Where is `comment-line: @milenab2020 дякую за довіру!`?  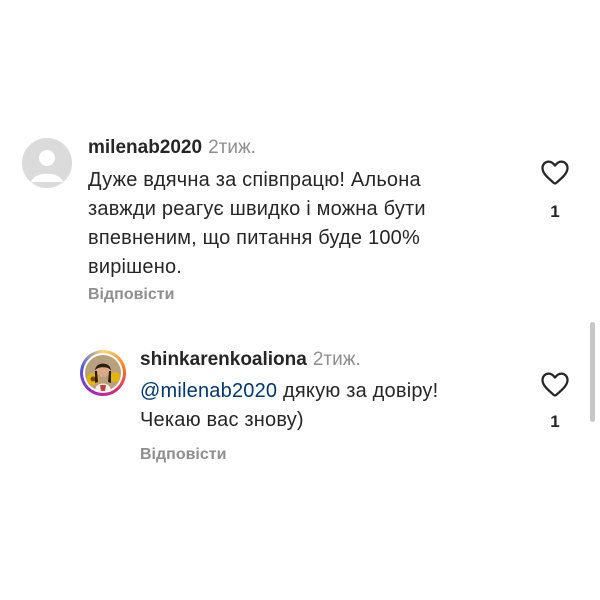
comment-line: @milenab2020 дякую за довіру! is located at coordinates (335, 391).